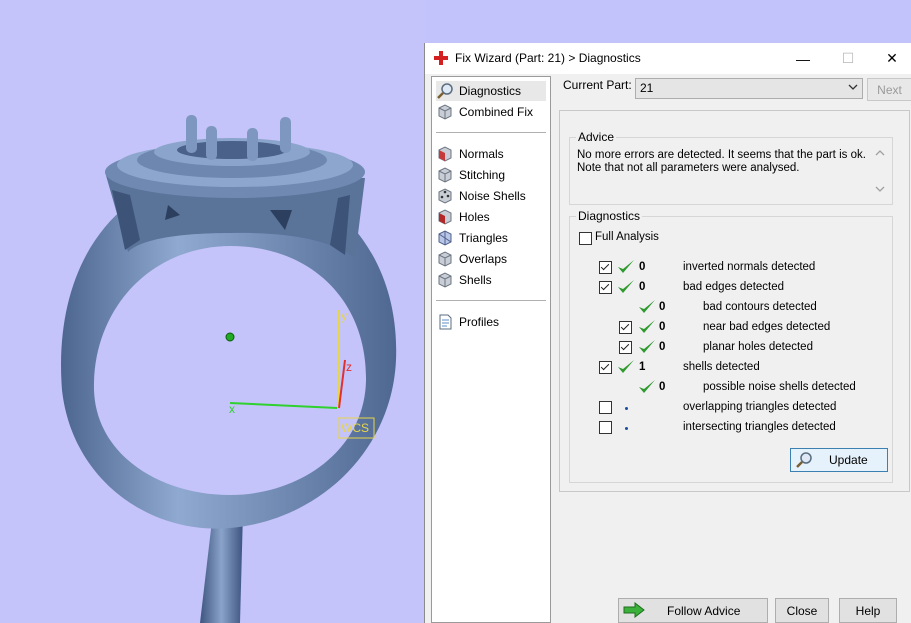  Describe the element at coordinates (759, 427) in the screenshot. I see `row-label: intersecting triangles detected` at that location.